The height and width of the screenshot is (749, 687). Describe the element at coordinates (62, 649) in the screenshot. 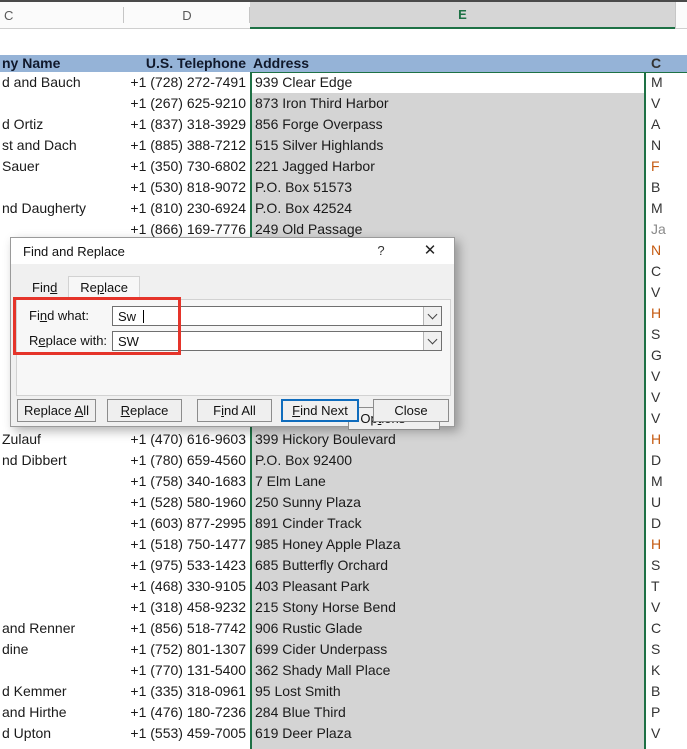

I see `cell-company-name: dine` at that location.